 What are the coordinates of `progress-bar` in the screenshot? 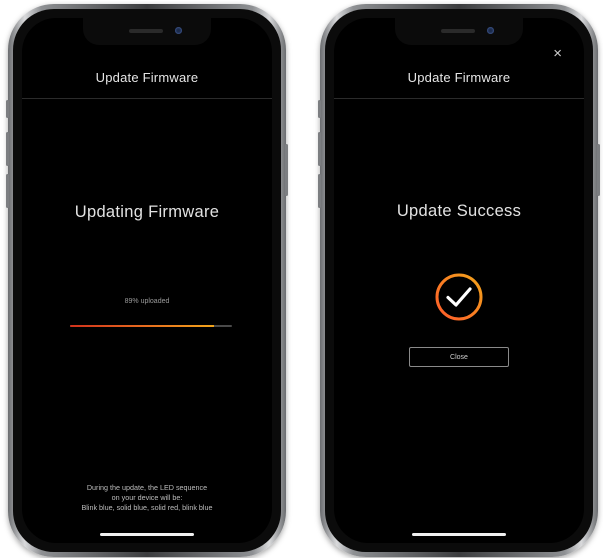 It's located at (151, 326).